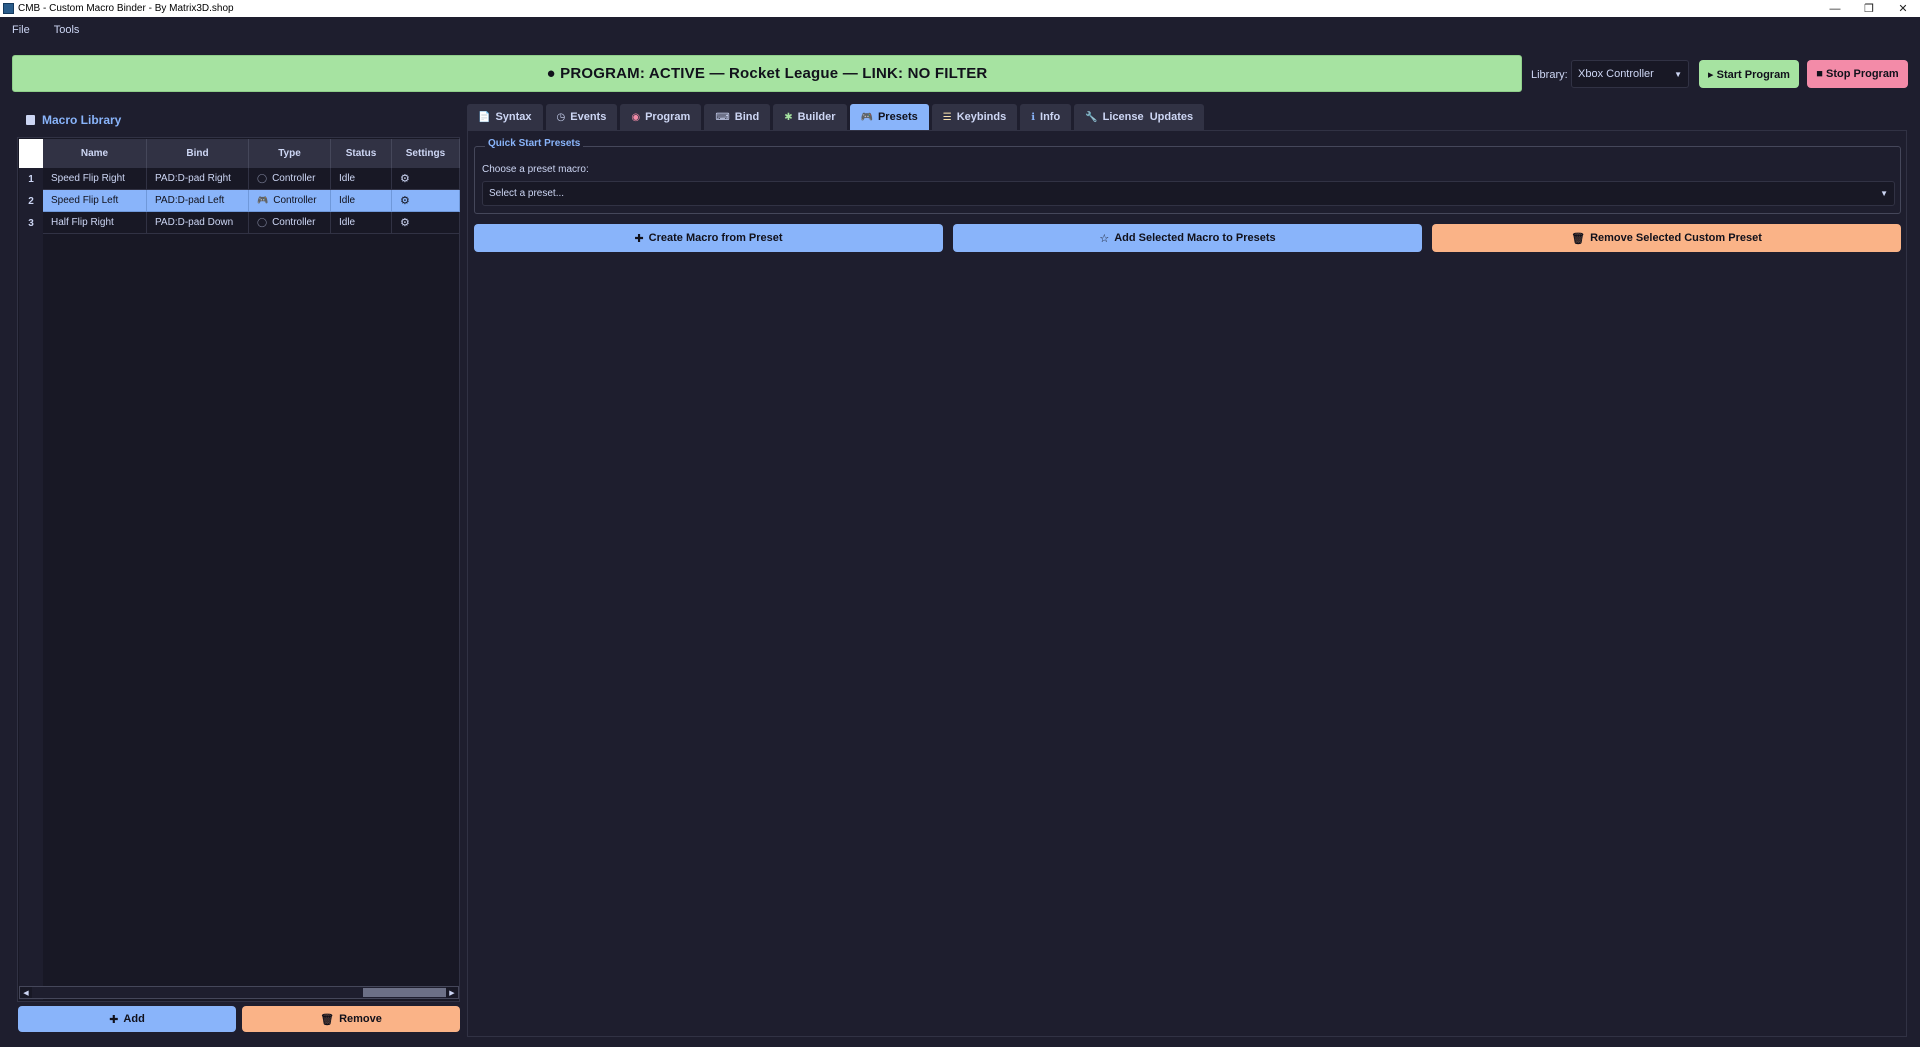 The width and height of the screenshot is (1920, 1047). I want to click on cell-name: Half Flip Right, so click(95, 223).